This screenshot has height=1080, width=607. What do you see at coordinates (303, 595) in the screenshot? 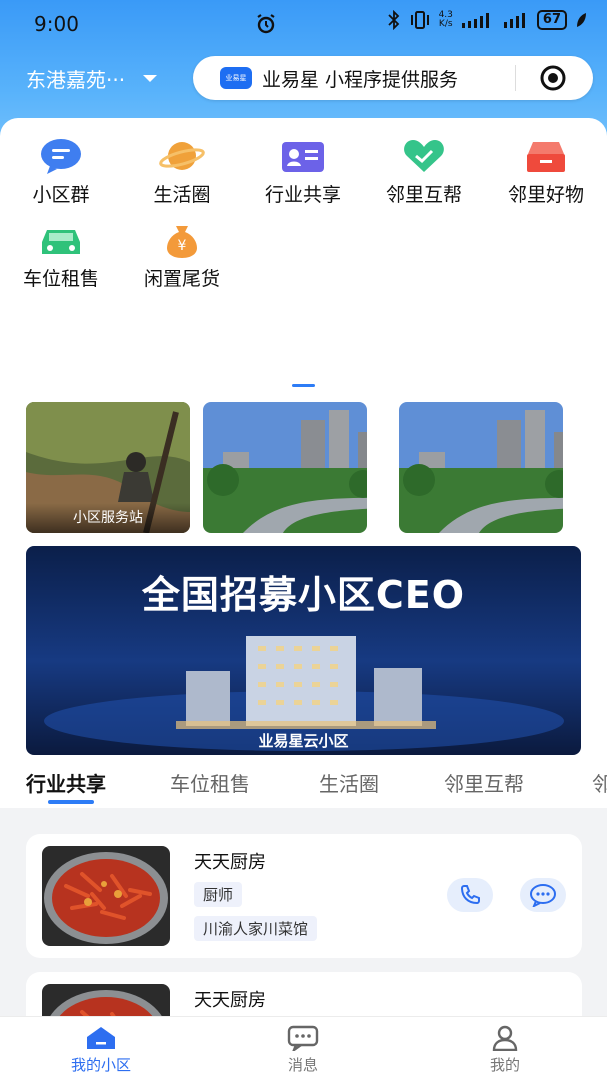
I see `banner-title: 全国招募小区CEO` at bounding box center [303, 595].